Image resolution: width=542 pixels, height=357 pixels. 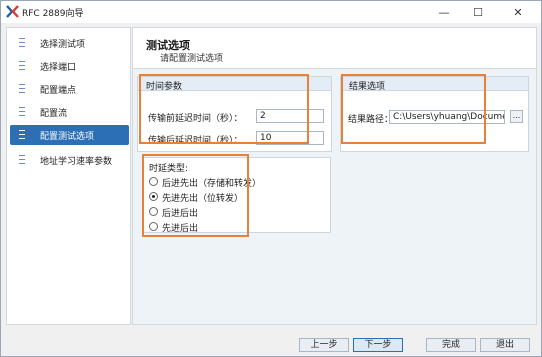 I want to click on close-icon: ✕, so click(x=518, y=12).